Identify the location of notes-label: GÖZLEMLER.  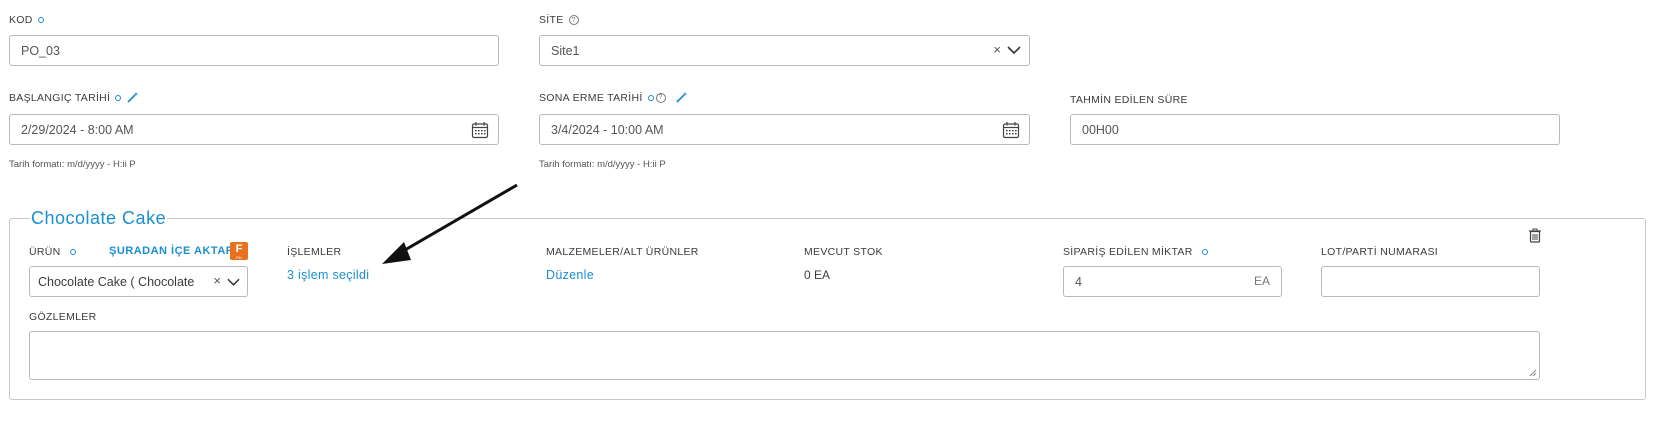
(63, 317).